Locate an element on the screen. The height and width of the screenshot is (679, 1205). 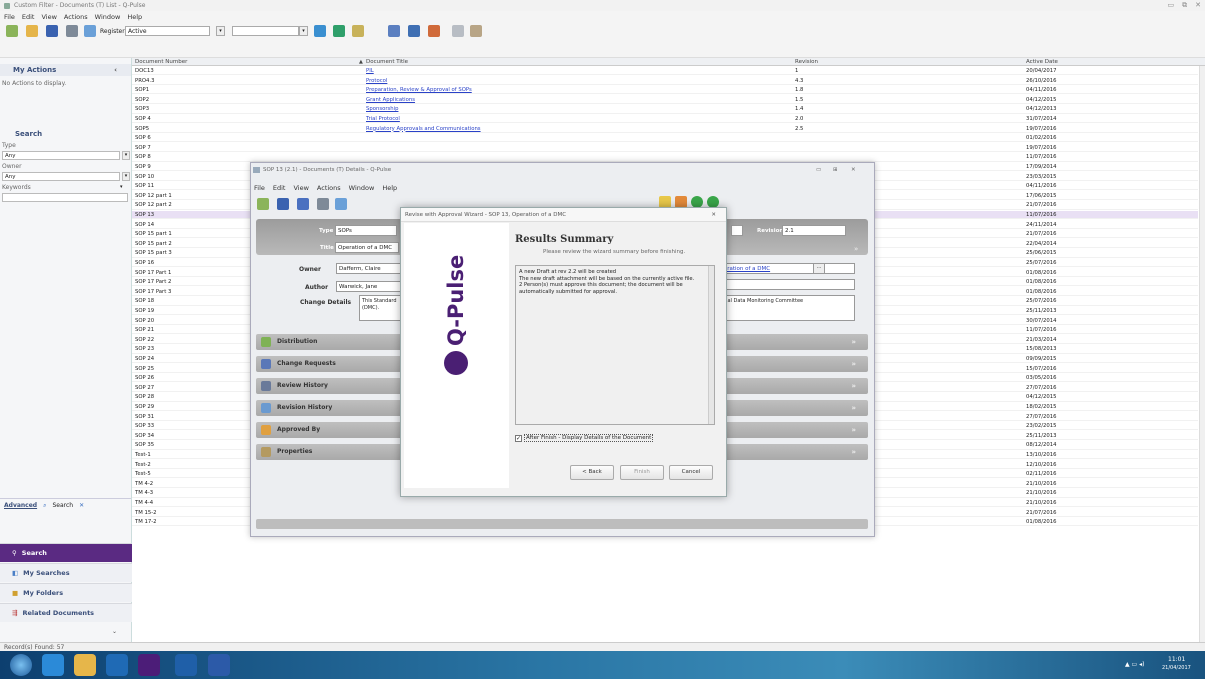
browser-icon is located at coordinates (53, 665).